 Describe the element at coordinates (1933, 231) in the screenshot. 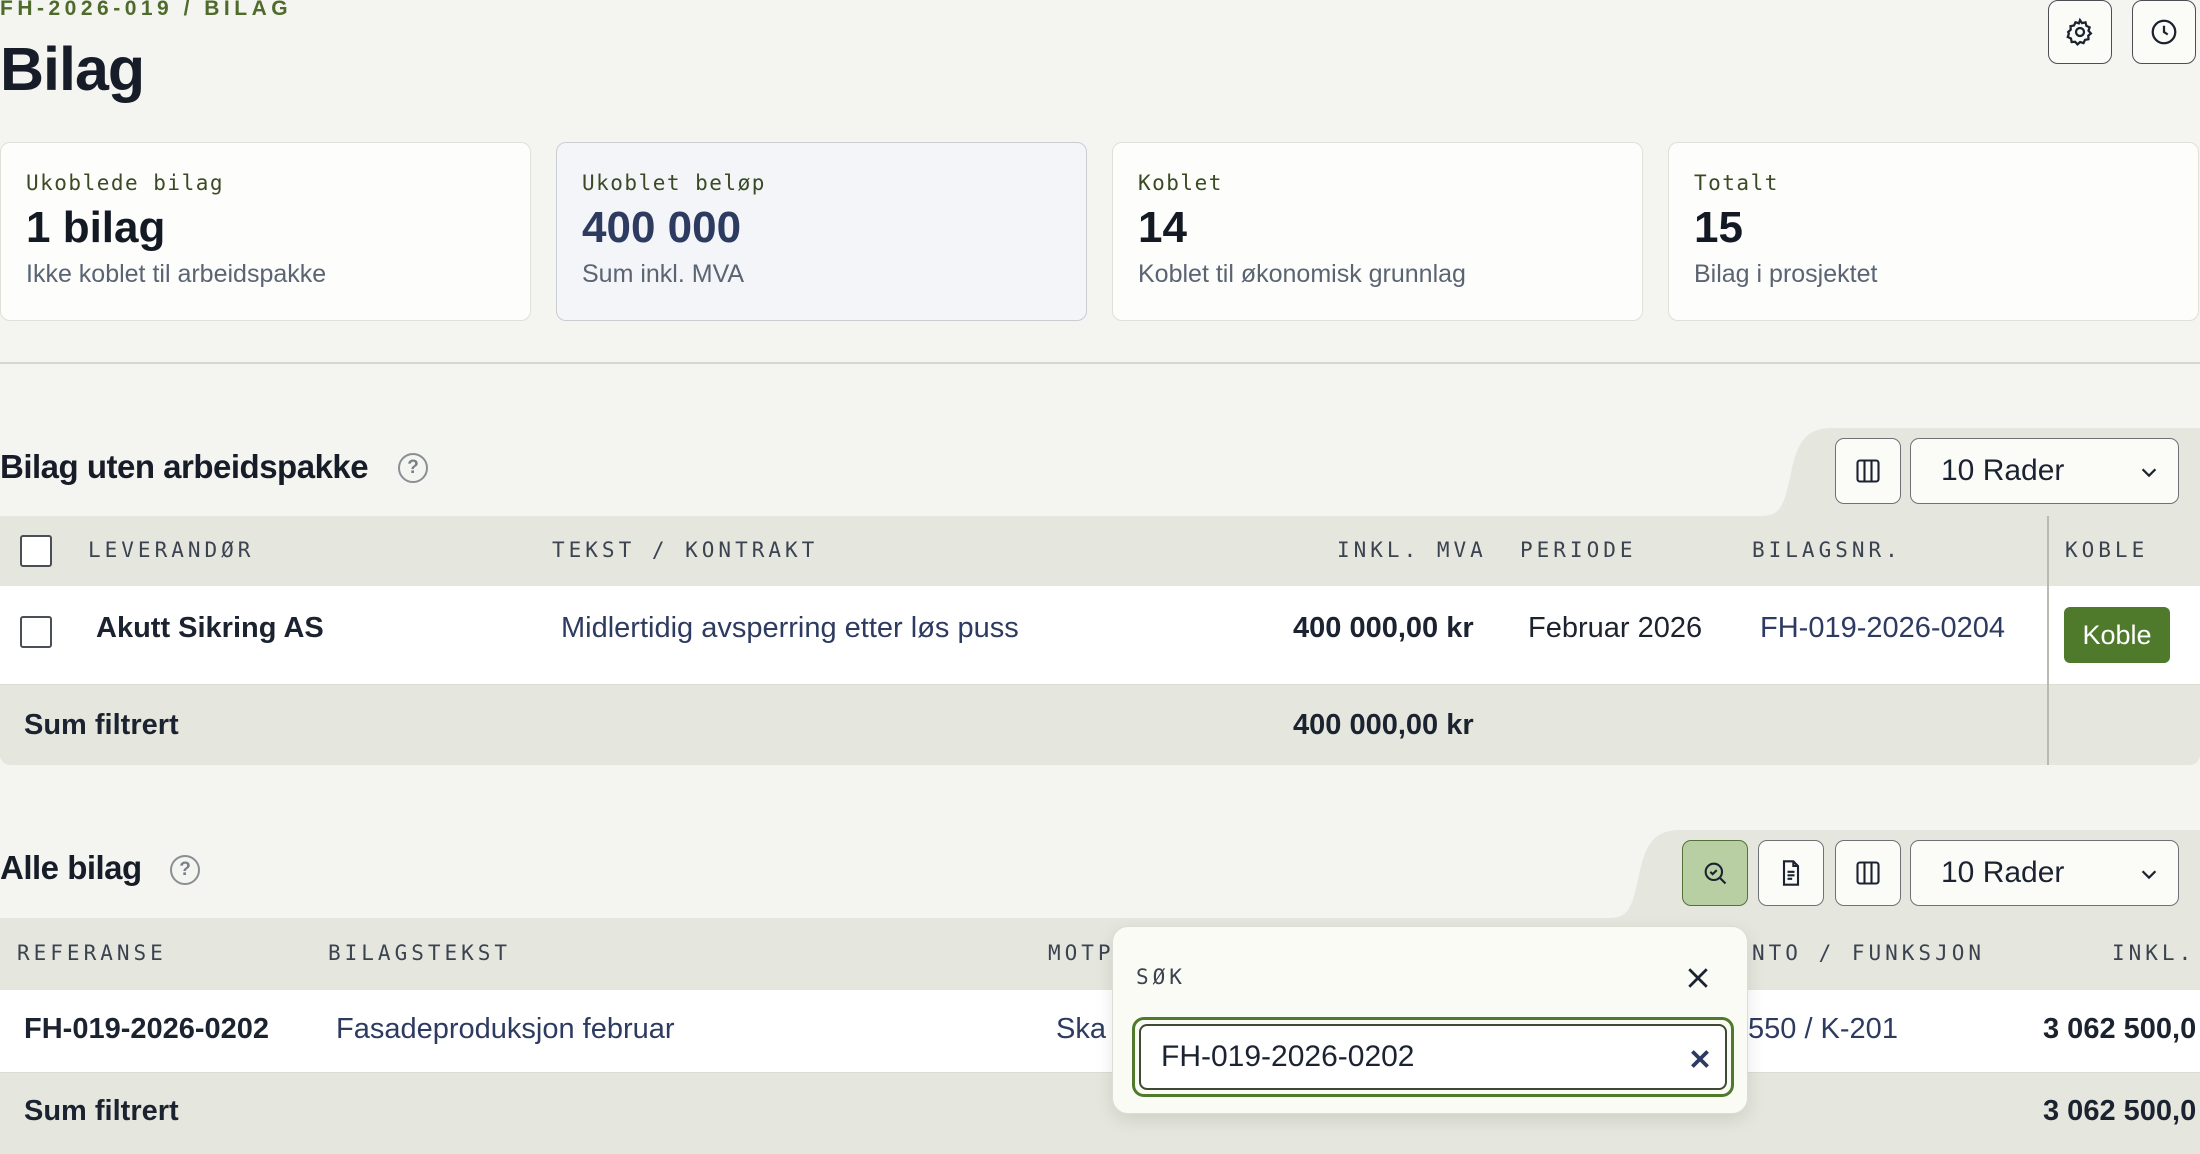

I see `stat-card-total: Totalt 15 Bilag i prosjektet` at that location.